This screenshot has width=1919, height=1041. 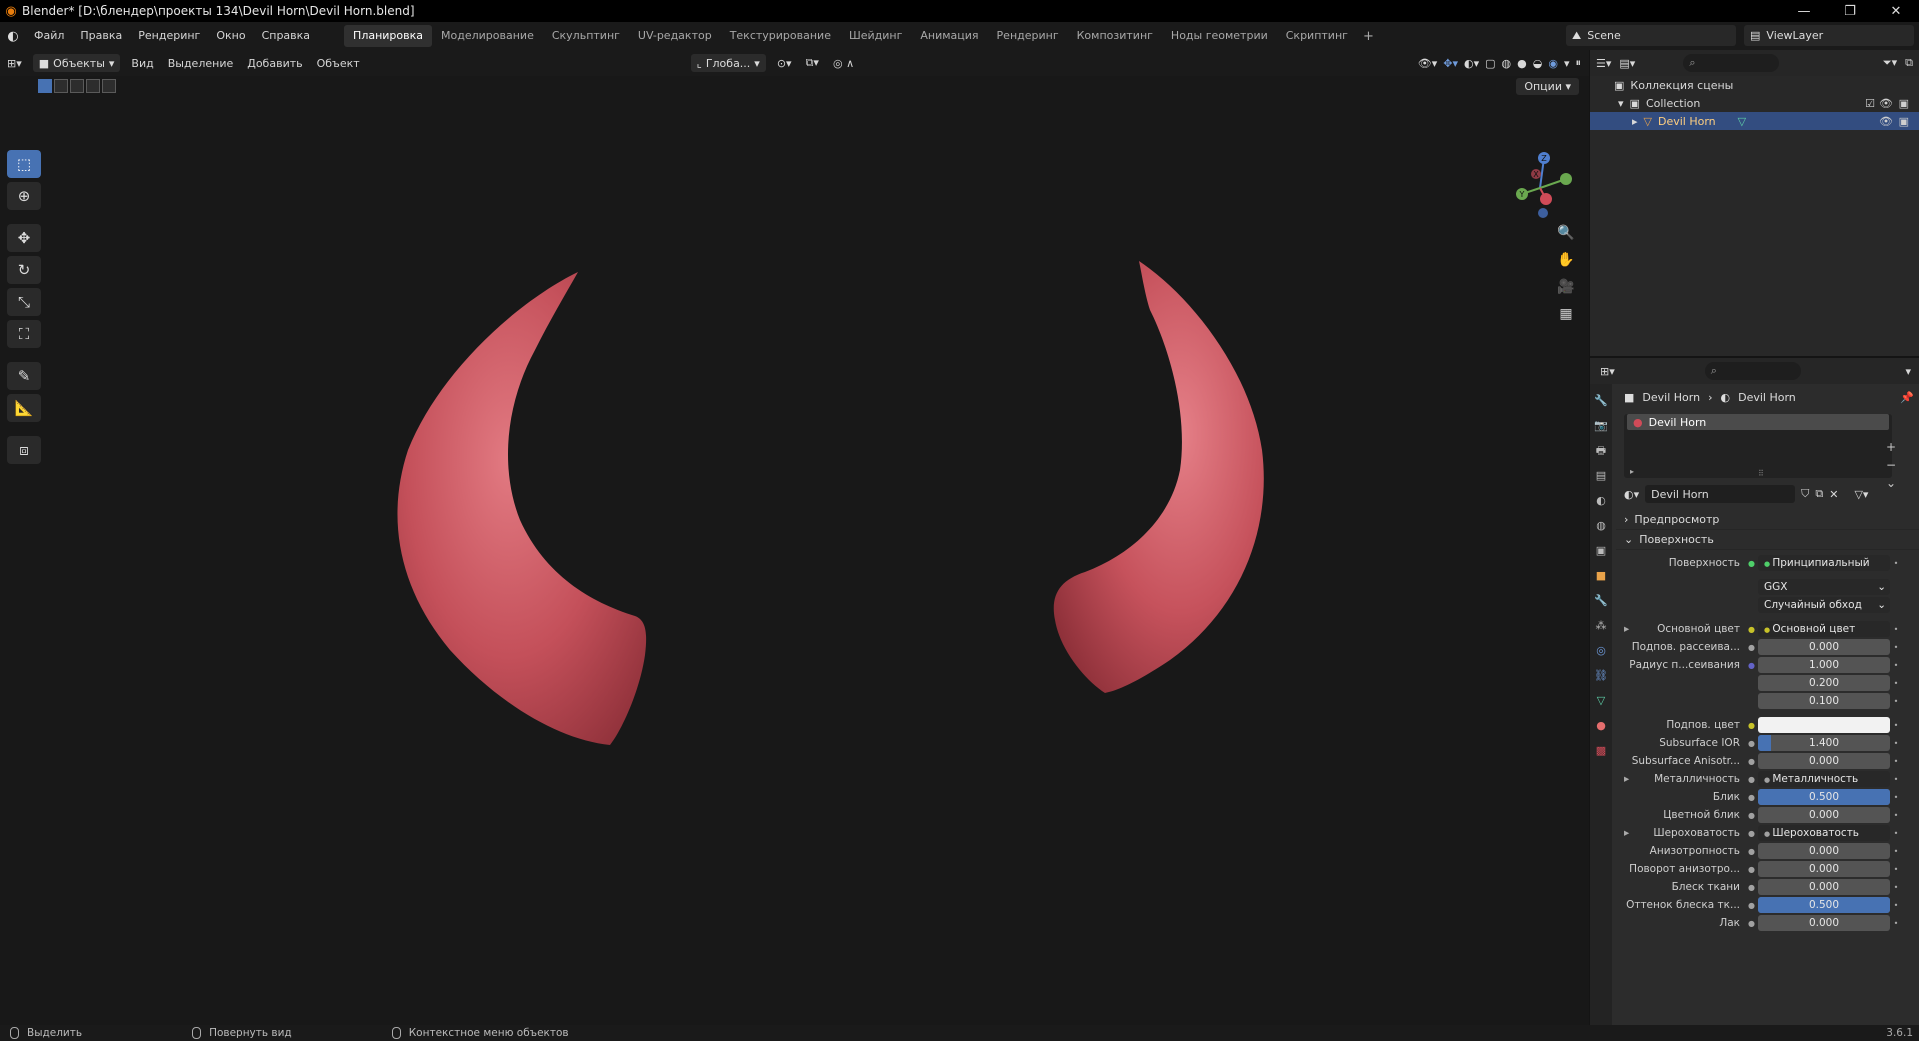 I want to click on add-workspace-button: +, so click(x=1368, y=36).